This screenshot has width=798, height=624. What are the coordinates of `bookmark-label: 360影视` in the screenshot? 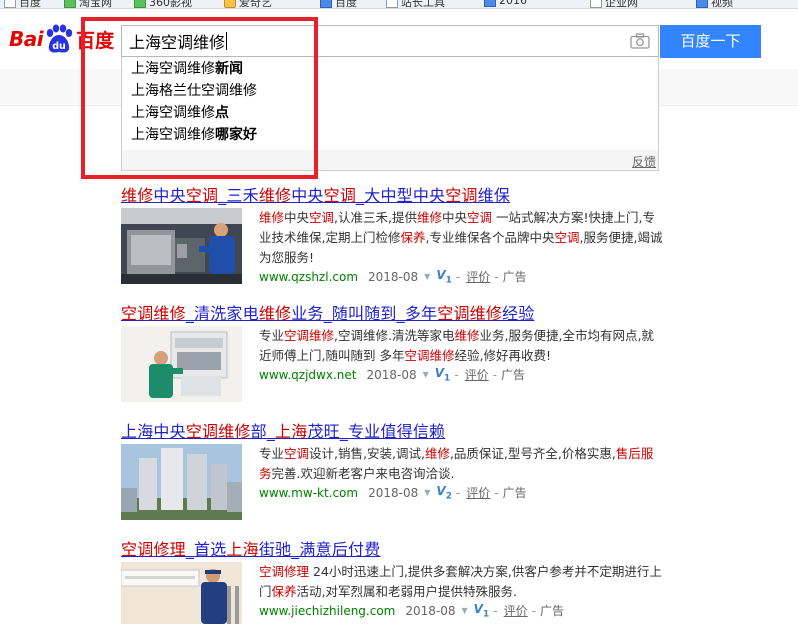 It's located at (170, 4).